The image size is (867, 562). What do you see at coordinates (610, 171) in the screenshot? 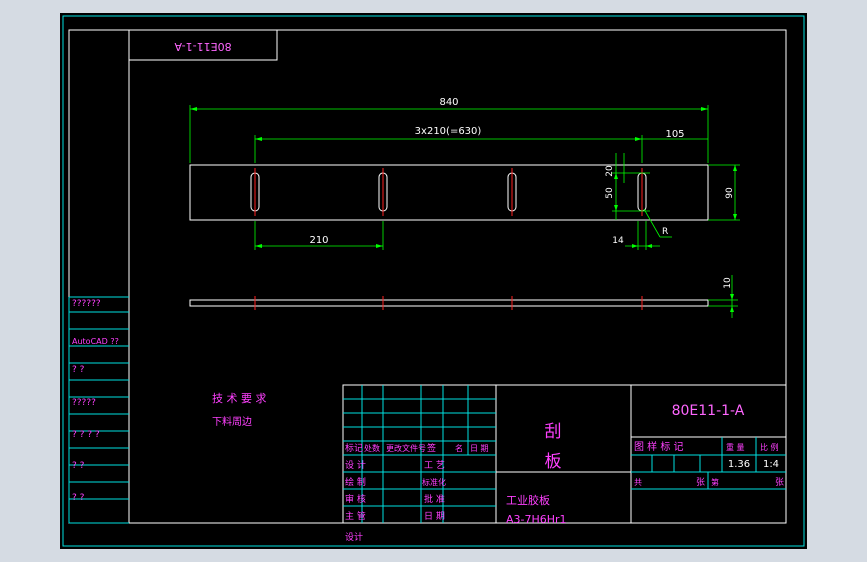
I see `dimension-slot-offset-label: 20` at bounding box center [610, 171].